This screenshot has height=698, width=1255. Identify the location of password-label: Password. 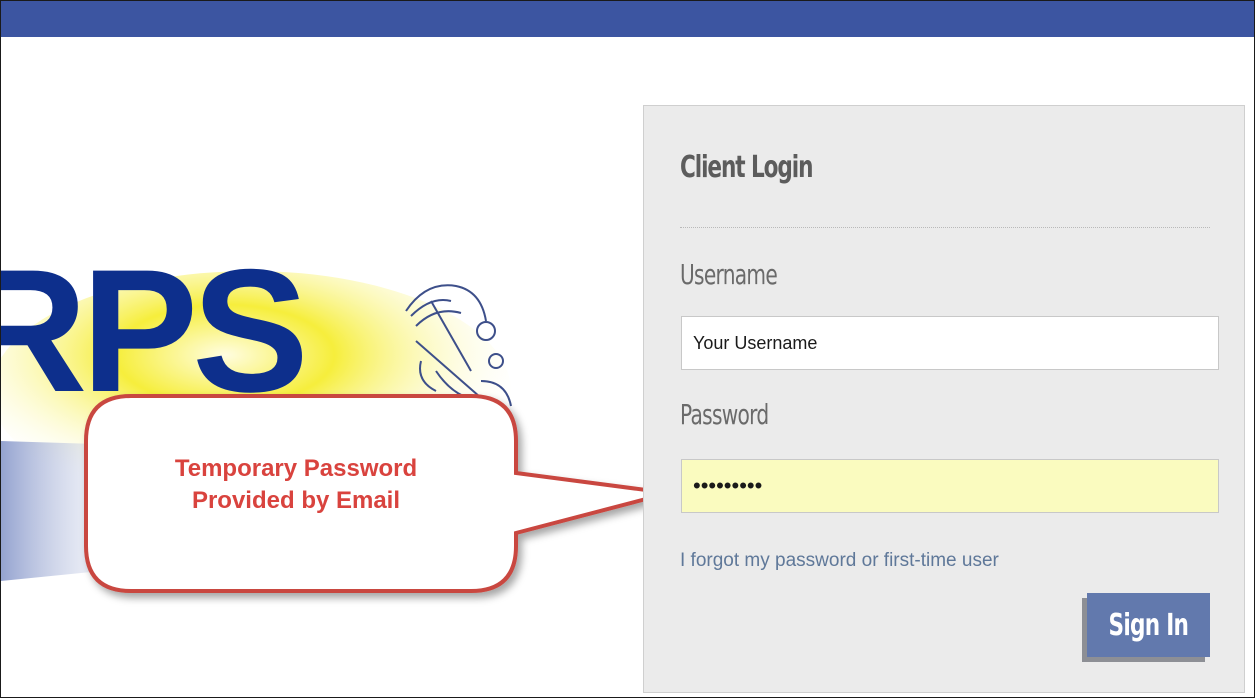
(724, 414).